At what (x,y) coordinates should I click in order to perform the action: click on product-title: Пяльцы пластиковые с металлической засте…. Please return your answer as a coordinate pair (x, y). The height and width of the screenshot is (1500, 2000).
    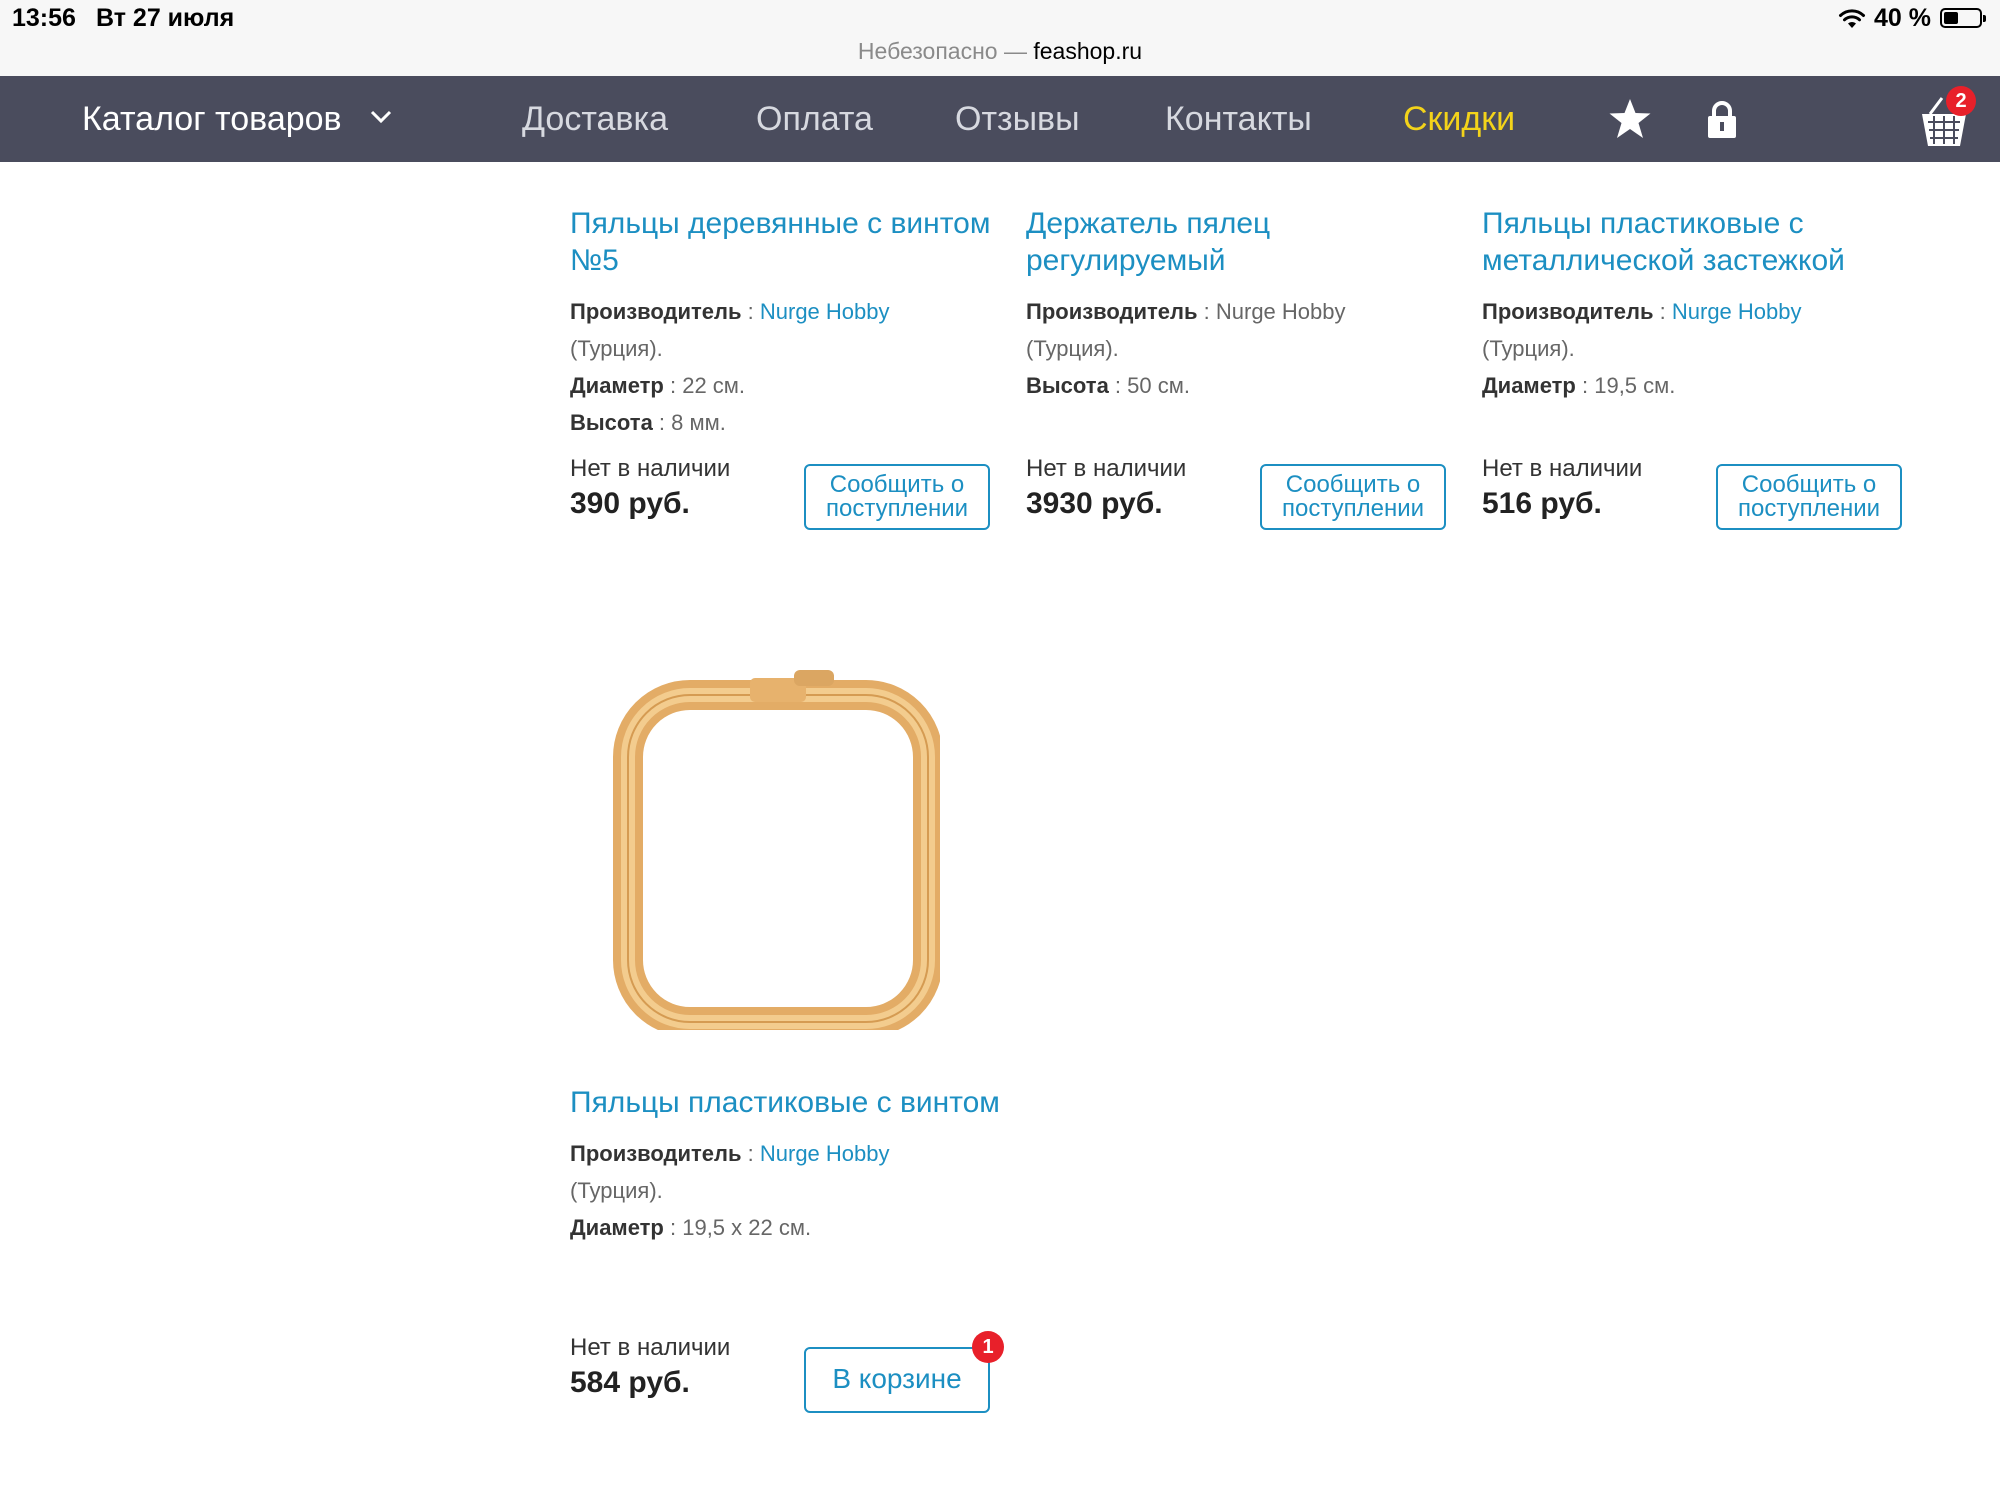
    Looking at the image, I should click on (1702, 242).